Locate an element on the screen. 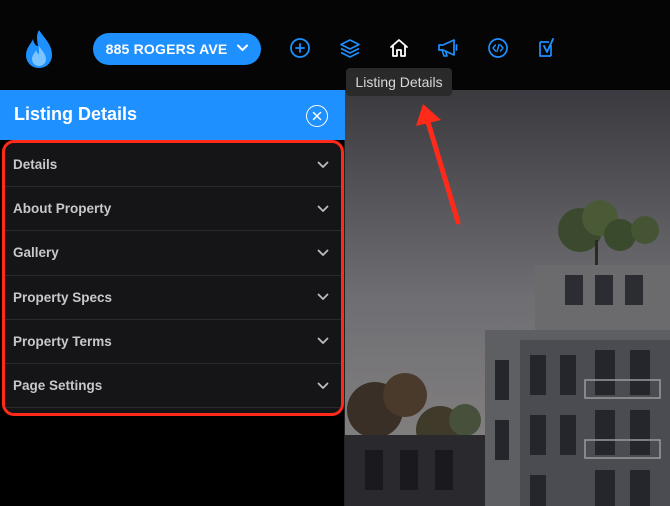  accordion-item-property-specs: Property Specs is located at coordinates (173, 298).